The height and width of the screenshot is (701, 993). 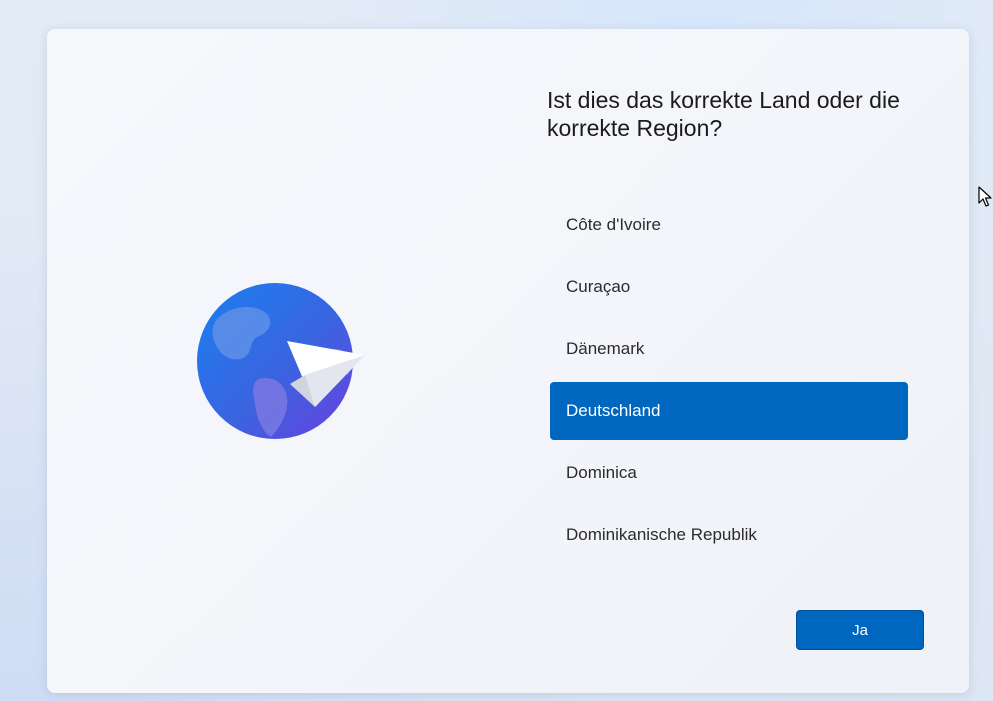 What do you see at coordinates (729, 349) in the screenshot?
I see `list-item: Dänemark` at bounding box center [729, 349].